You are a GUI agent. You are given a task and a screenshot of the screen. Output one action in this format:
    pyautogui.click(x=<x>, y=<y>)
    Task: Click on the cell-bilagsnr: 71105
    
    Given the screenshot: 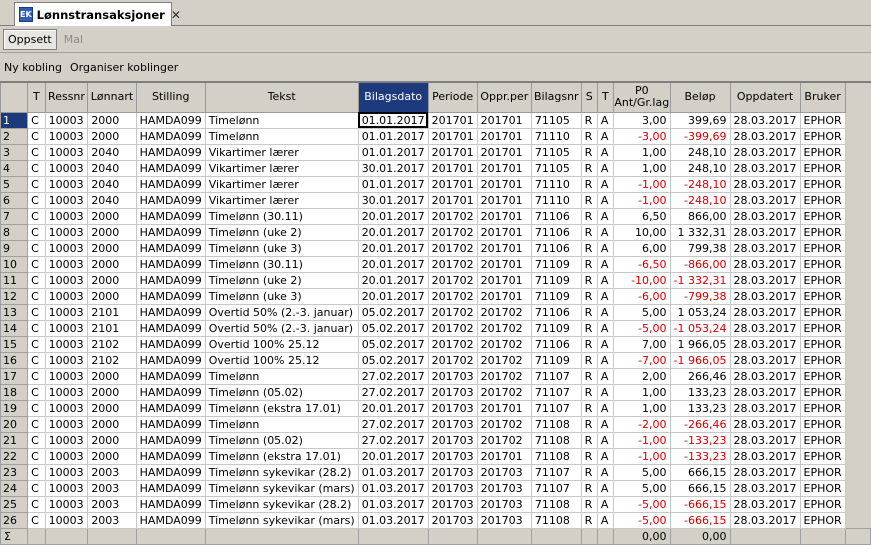 What is the action you would take?
    pyautogui.click(x=556, y=152)
    